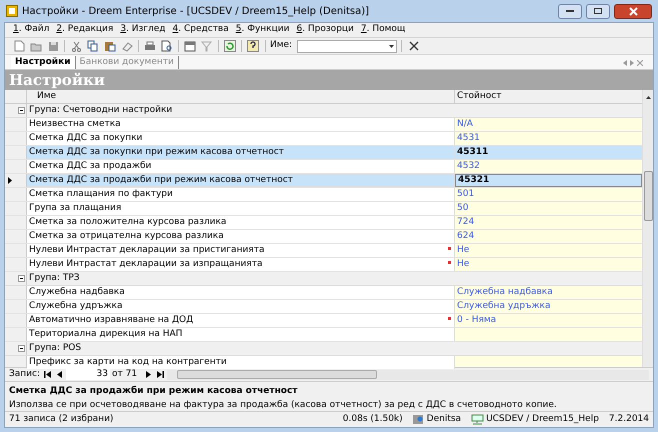  Describe the element at coordinates (148, 375) in the screenshot. I see `next-record-button` at that location.